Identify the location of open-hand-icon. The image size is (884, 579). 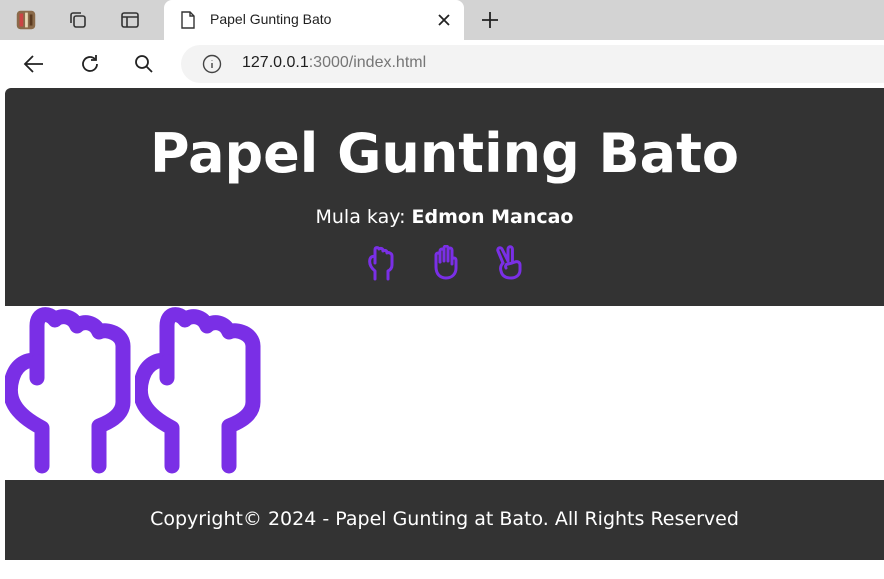
(445, 262).